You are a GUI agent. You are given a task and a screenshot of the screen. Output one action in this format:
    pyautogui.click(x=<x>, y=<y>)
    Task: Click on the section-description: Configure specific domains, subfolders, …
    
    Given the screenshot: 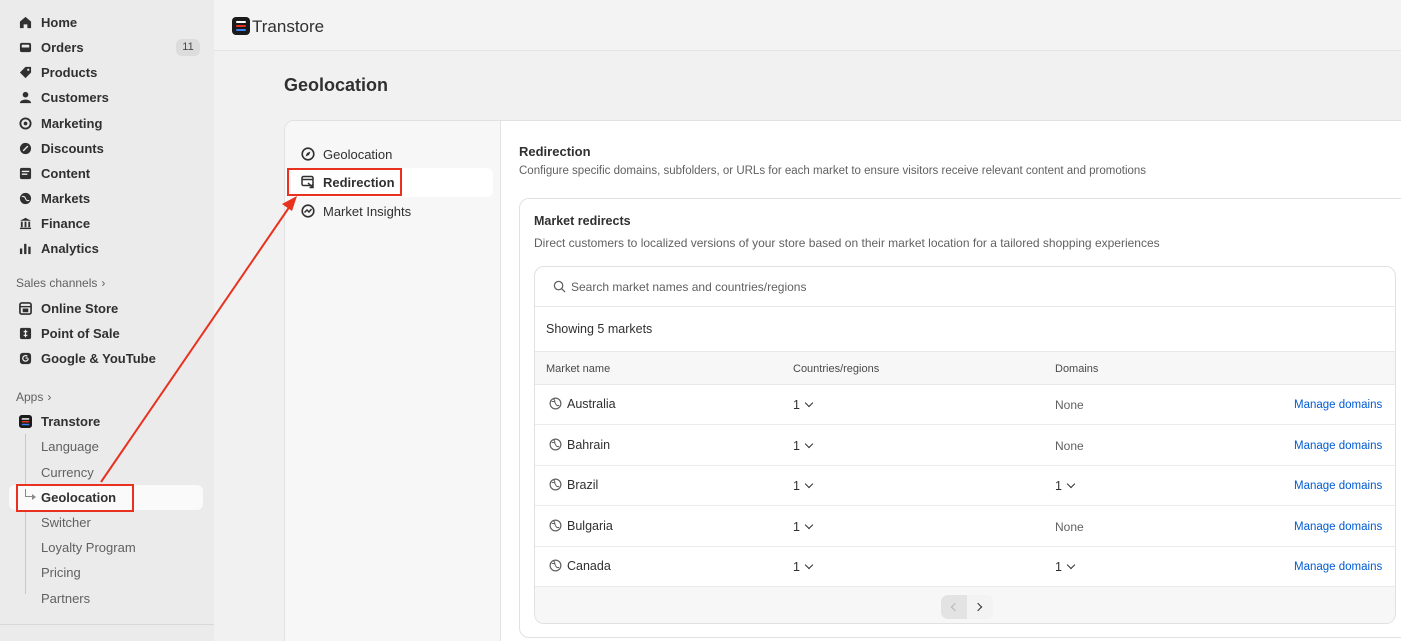 What is the action you would take?
    pyautogui.click(x=833, y=171)
    